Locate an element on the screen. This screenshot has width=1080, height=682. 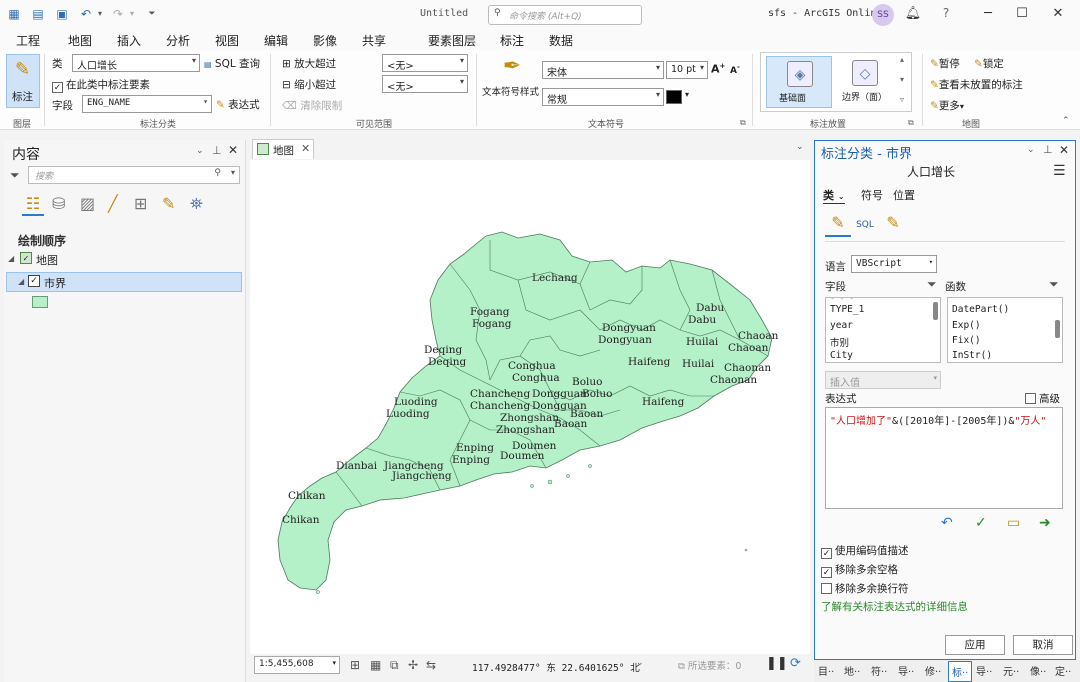
maximize-button: ☐ is located at coordinates (1022, 15).